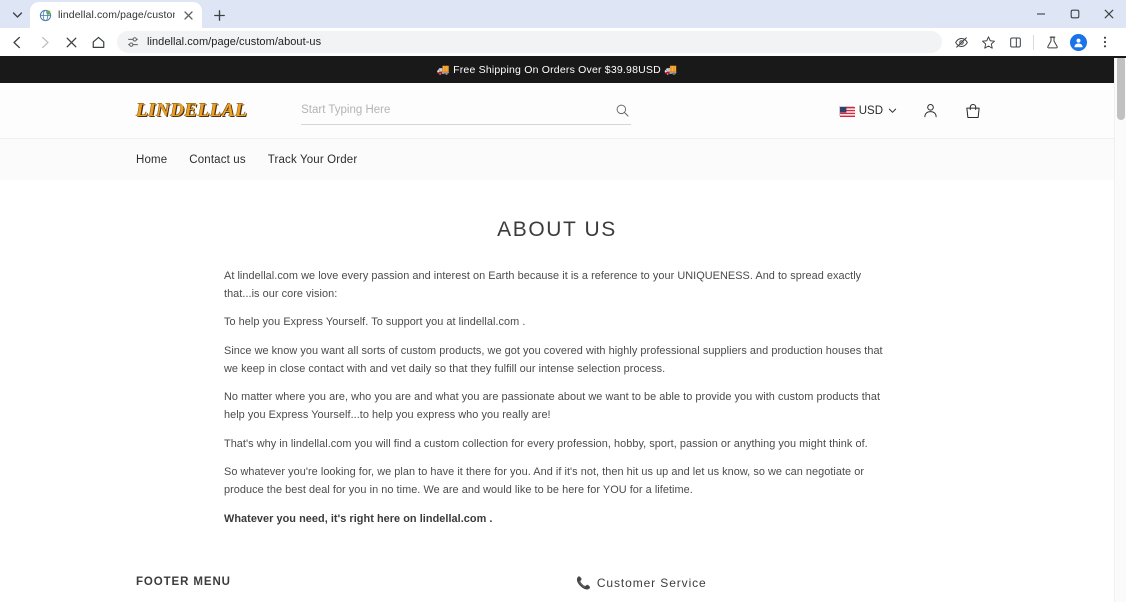 This screenshot has height=602, width=1126. Describe the element at coordinates (45, 15) in the screenshot. I see `globe-favicon` at that location.